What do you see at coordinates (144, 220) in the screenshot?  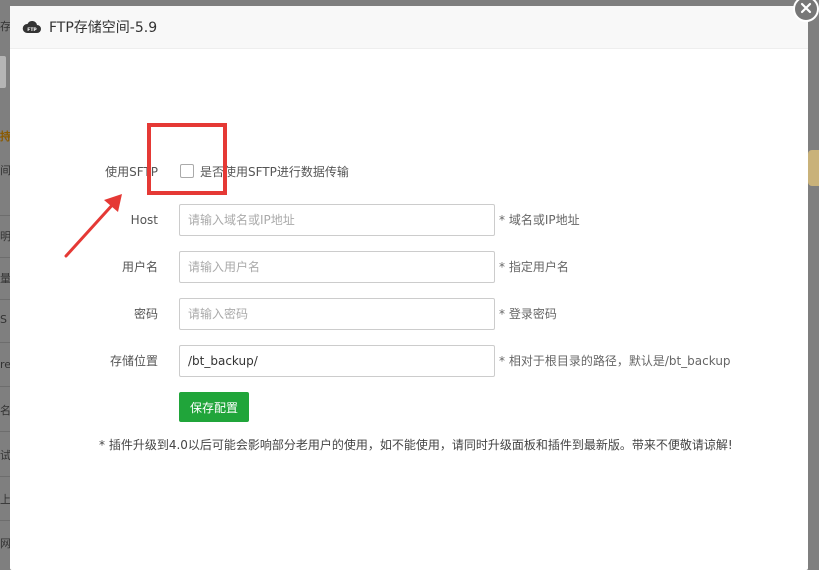 I see `host-label: Host` at bounding box center [144, 220].